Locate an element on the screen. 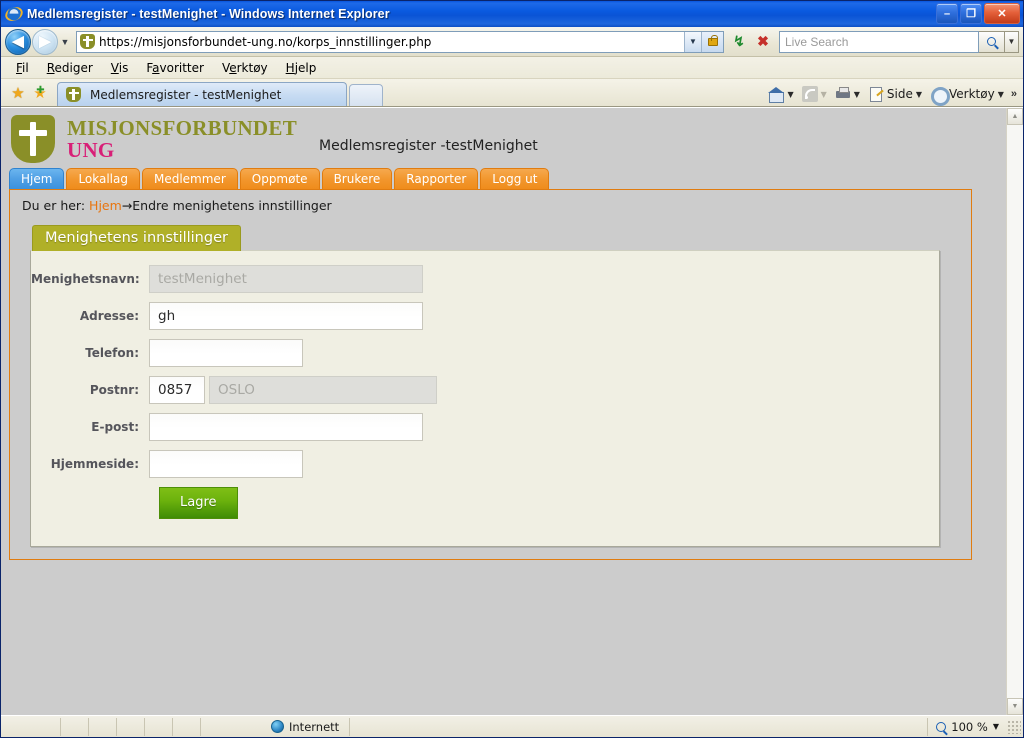 The image size is (1024, 738). scrollbar-track is located at coordinates (1015, 411).